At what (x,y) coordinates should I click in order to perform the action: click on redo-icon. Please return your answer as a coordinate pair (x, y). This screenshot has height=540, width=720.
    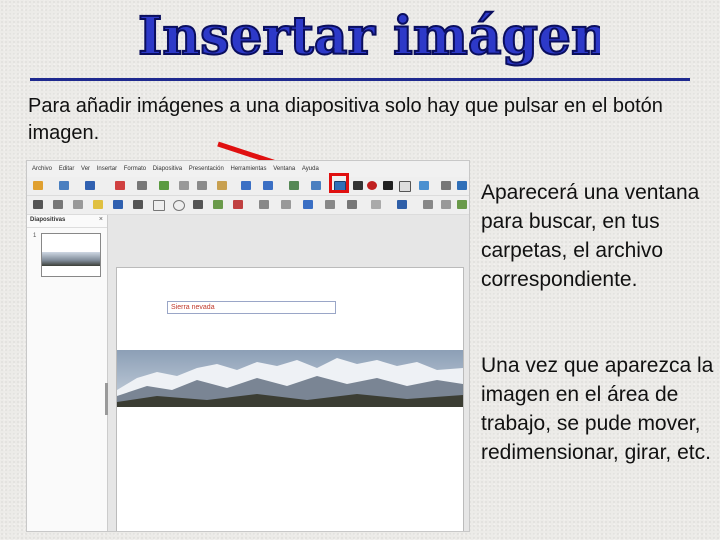
    Looking at the image, I should click on (268, 185).